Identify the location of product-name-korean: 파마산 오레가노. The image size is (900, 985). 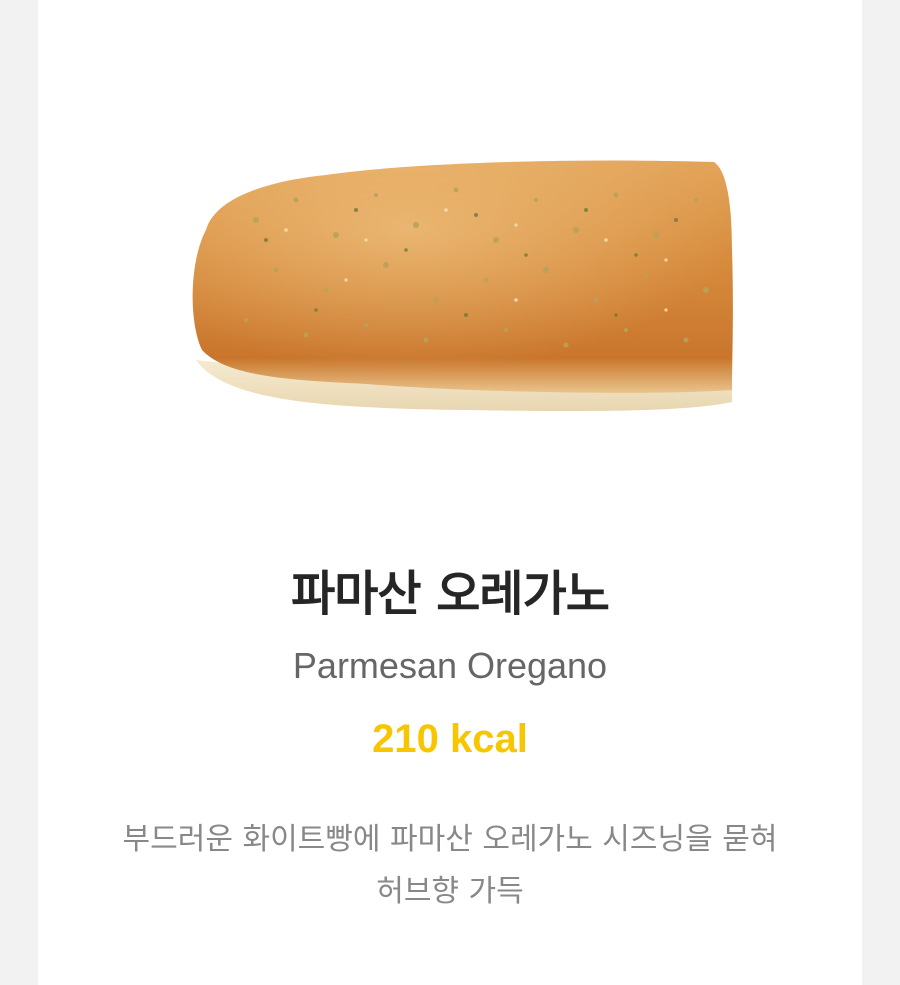
(450, 594).